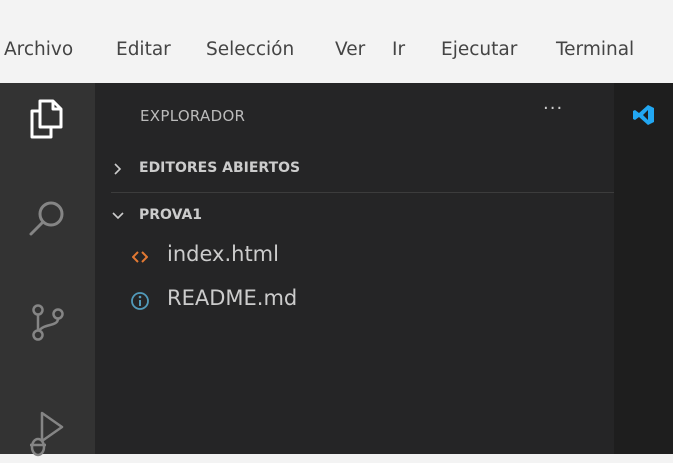 Image resolution: width=673 pixels, height=463 pixels. I want to click on folder-label: PROVA1, so click(171, 215).